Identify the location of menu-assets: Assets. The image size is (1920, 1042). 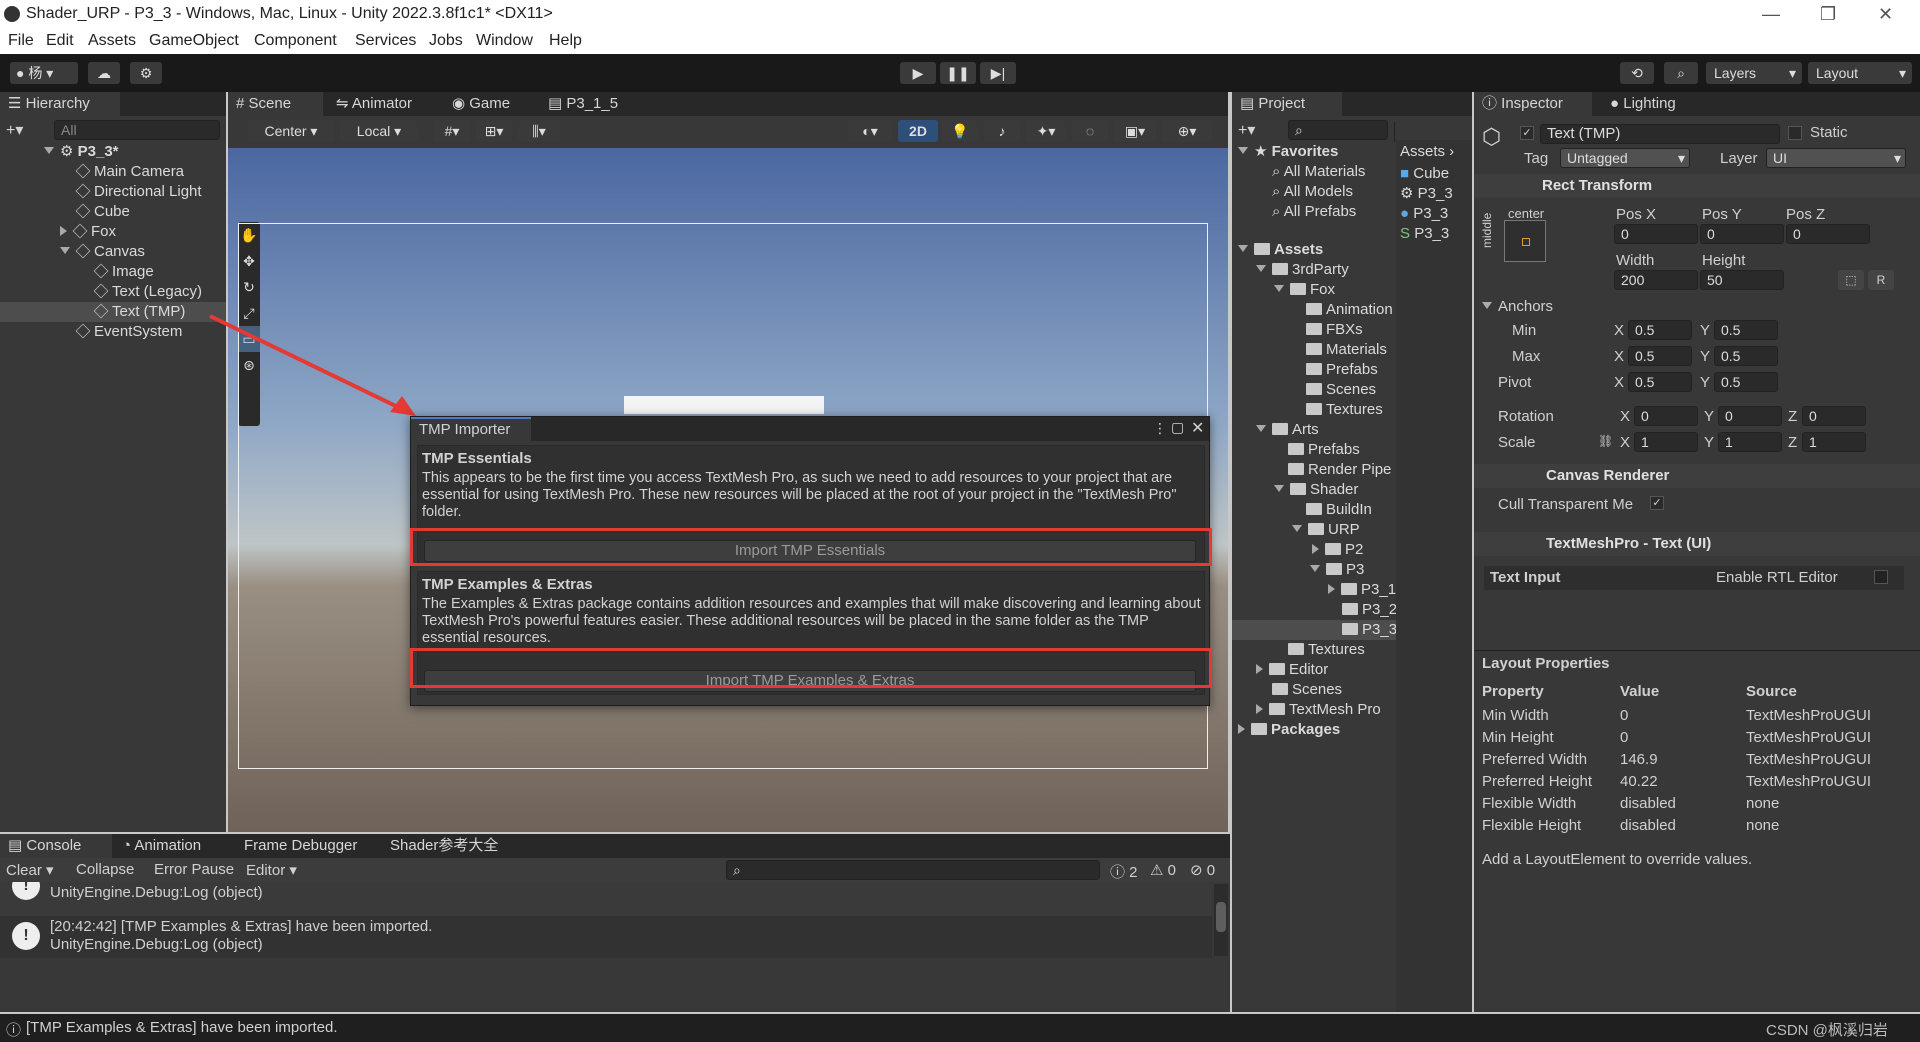
(112, 41).